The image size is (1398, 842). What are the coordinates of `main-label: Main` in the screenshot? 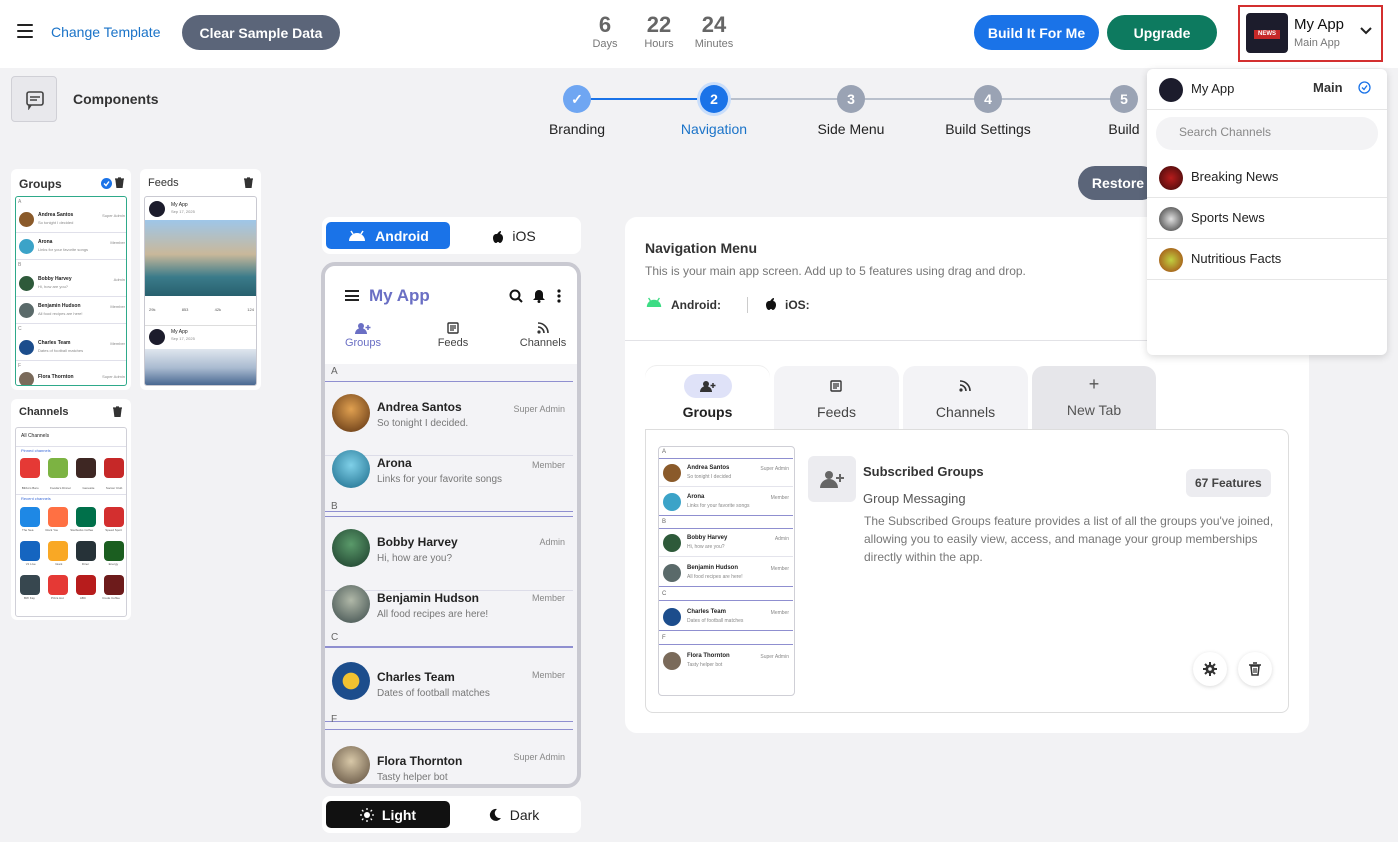 It's located at (1328, 87).